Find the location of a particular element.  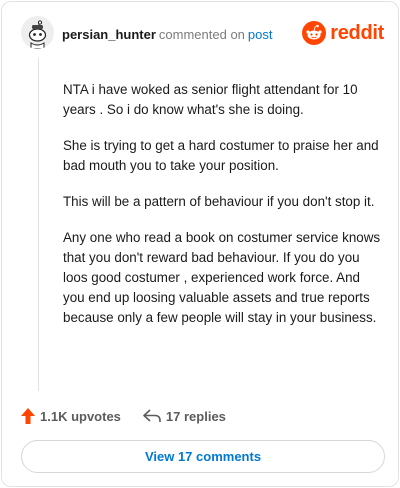

reddit-logo: reddit is located at coordinates (343, 33).